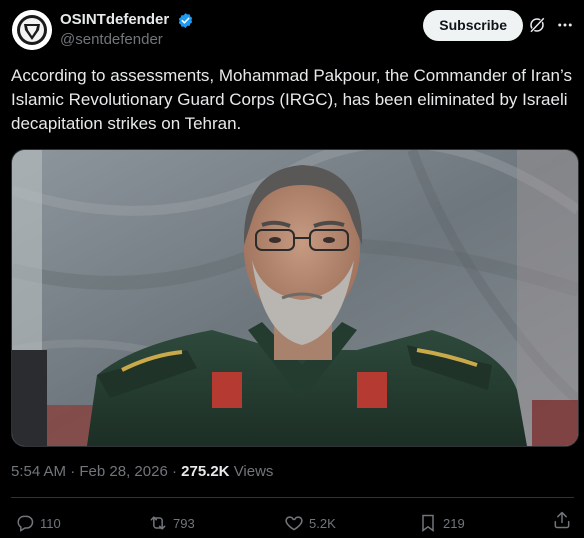 This screenshot has width=584, height=538. Describe the element at coordinates (473, 25) in the screenshot. I see `subscribe-button: Subscribe` at that location.